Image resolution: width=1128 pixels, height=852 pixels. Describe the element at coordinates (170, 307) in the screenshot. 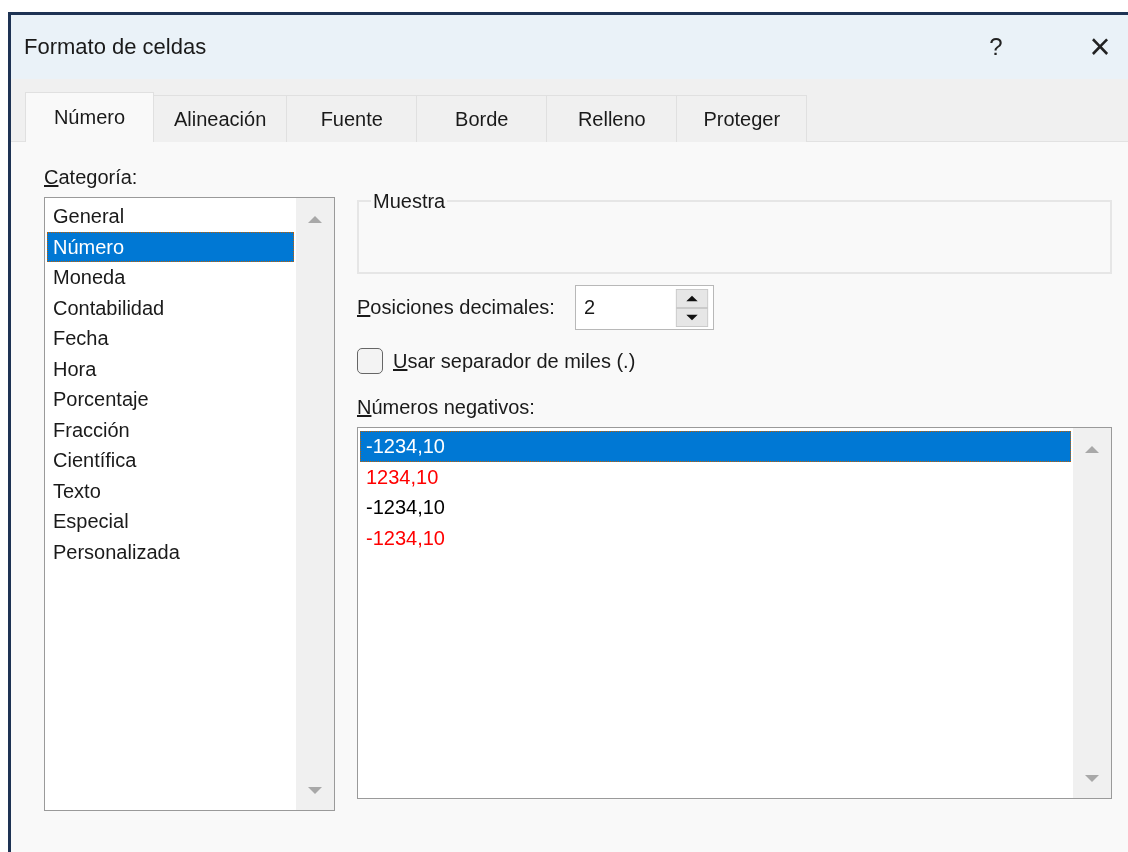

I see `category-item: Contabilidad` at that location.